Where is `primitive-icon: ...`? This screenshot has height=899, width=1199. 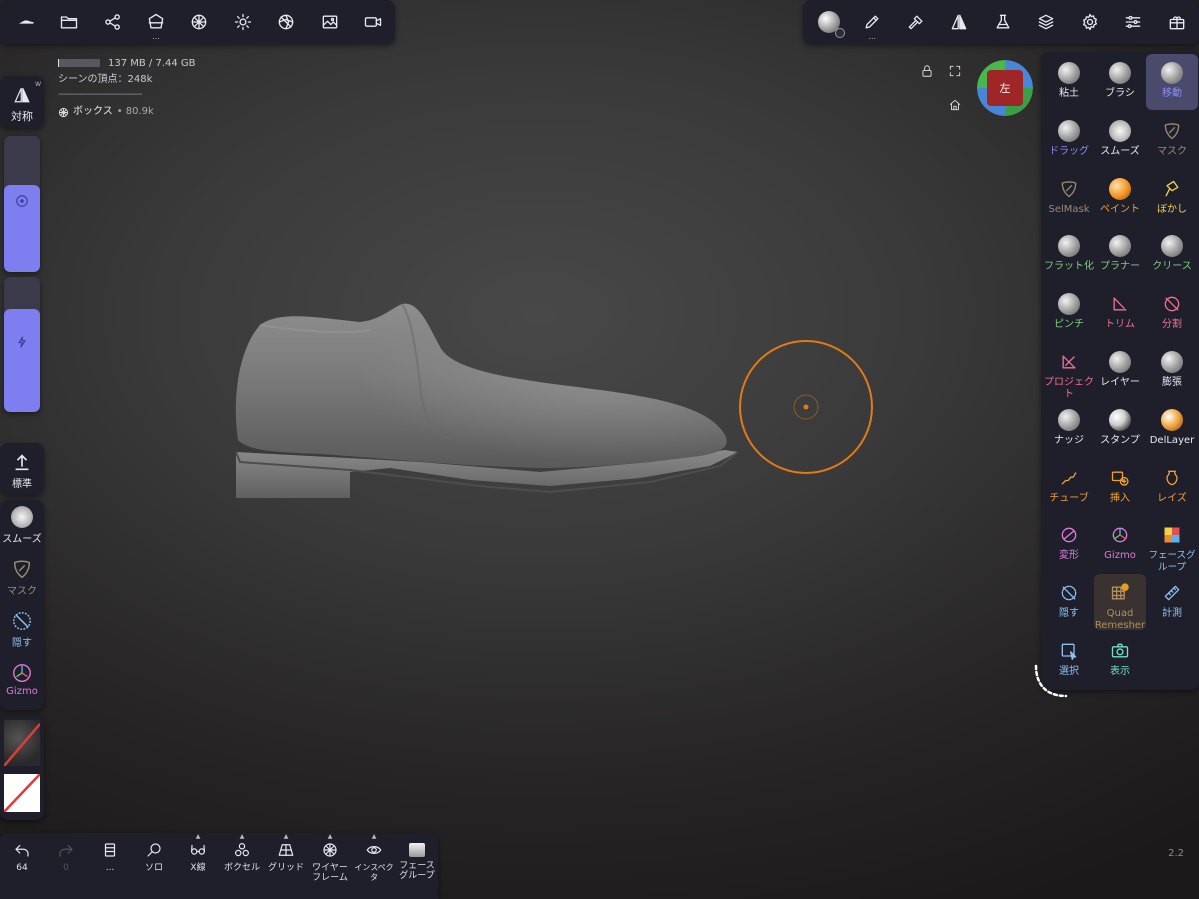 primitive-icon: ... is located at coordinates (155, 22).